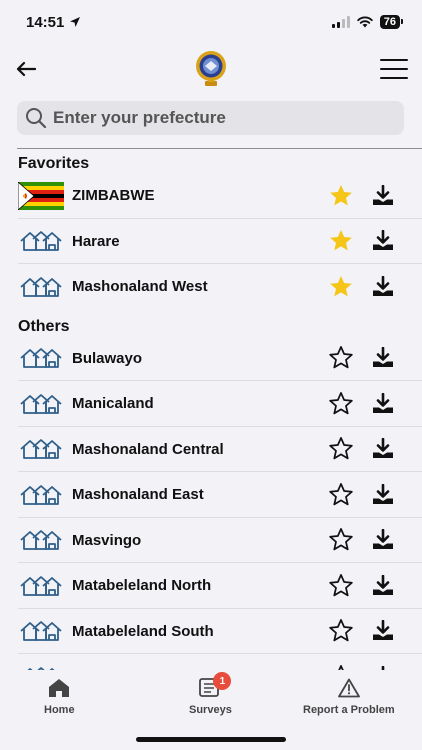 The width and height of the screenshot is (422, 750). What do you see at coordinates (211, 359) in the screenshot?
I see `list-item: Bulawayo` at bounding box center [211, 359].